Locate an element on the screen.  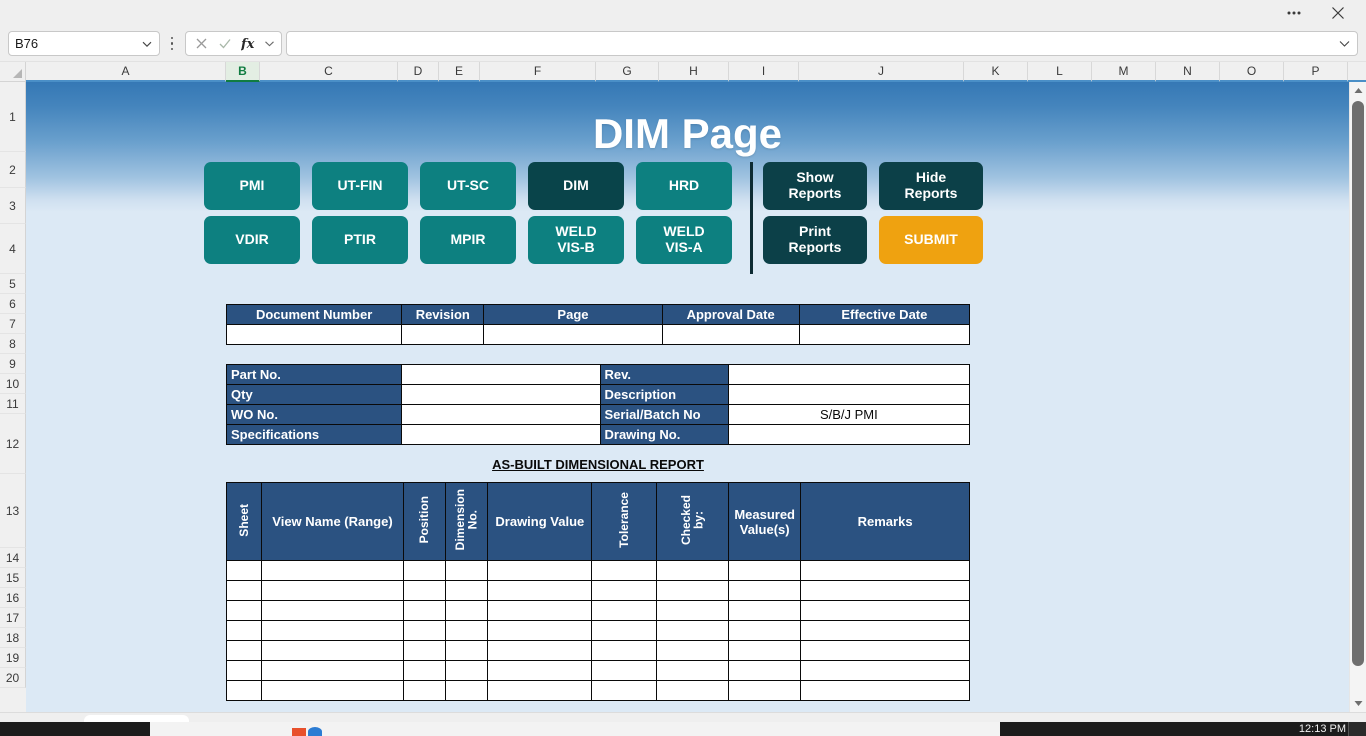
fx-icon: fx is located at coordinates (249, 44).